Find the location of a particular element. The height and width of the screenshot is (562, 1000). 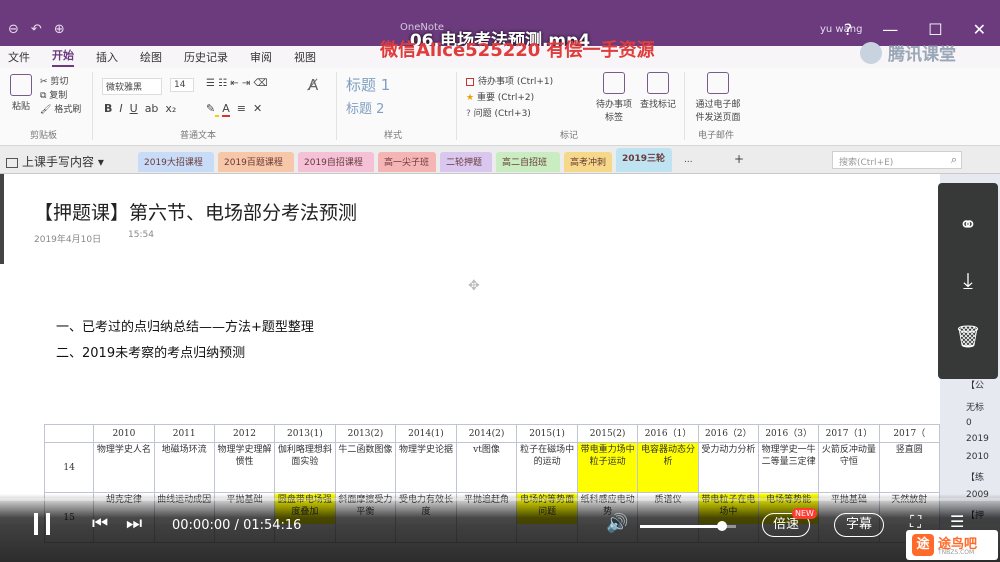

page-list-item: 无标 is located at coordinates (975, 406).